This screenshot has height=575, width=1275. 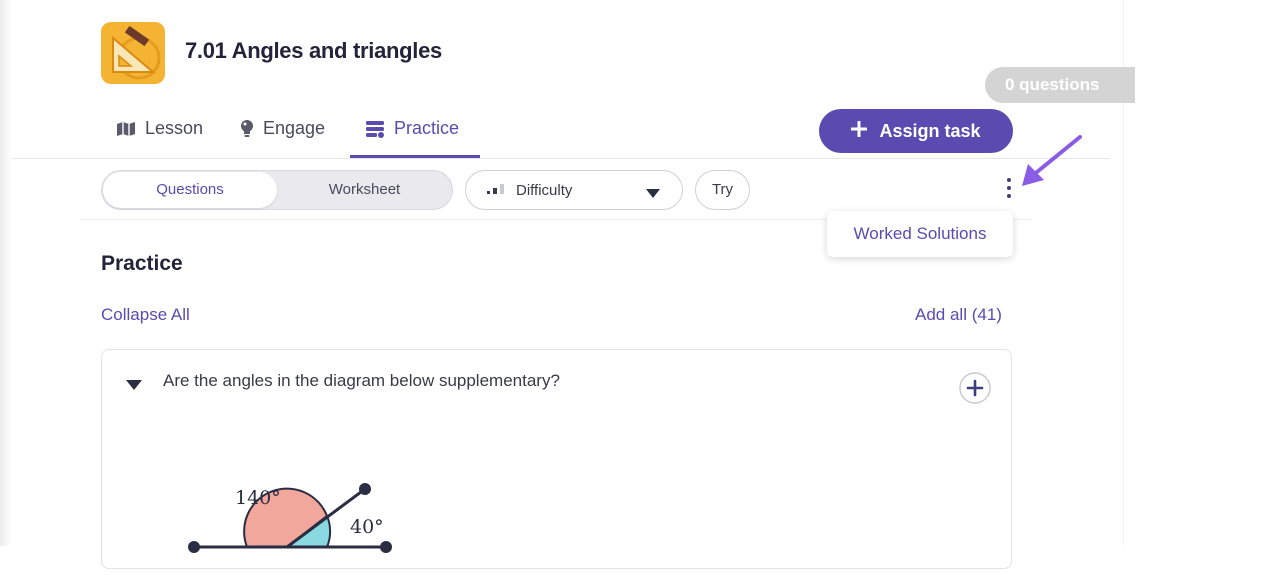 What do you see at coordinates (313, 50) in the screenshot?
I see `course-title: 7.01 Angles and triangles` at bounding box center [313, 50].